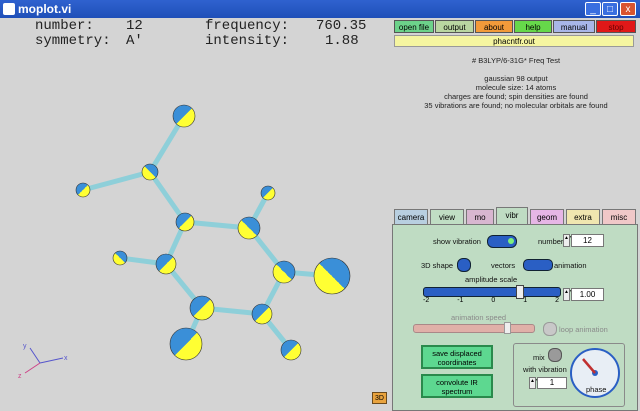 This screenshot has height=411, width=640. What do you see at coordinates (525, 300) in the screenshot?
I see `tick-label: 1` at bounding box center [525, 300].